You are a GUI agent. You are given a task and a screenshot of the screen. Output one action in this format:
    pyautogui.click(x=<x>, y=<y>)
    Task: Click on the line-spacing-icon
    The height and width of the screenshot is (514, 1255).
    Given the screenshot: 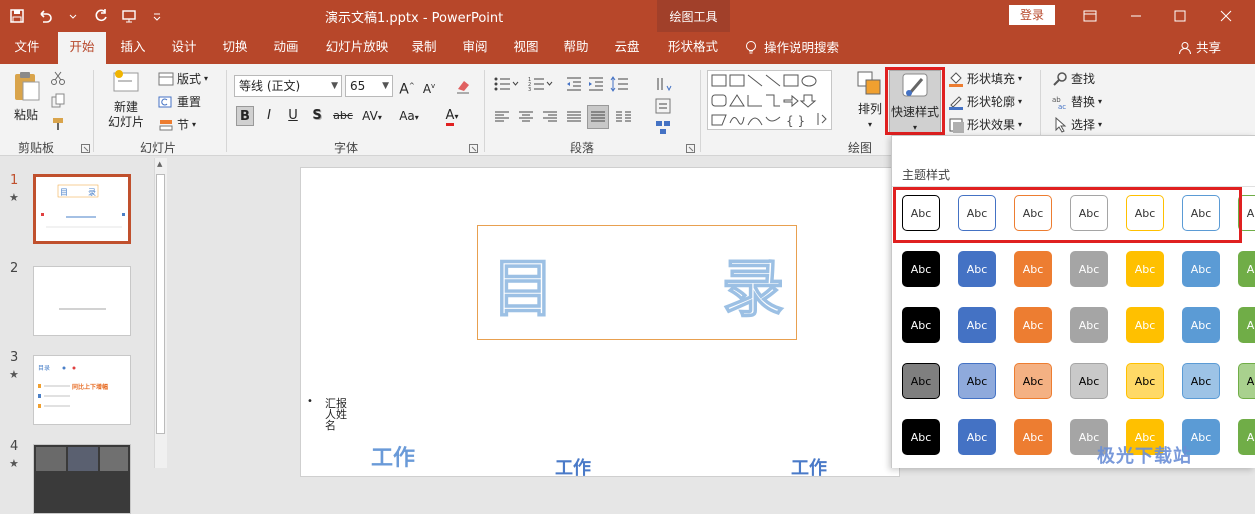 What is the action you would take?
    pyautogui.click(x=622, y=84)
    